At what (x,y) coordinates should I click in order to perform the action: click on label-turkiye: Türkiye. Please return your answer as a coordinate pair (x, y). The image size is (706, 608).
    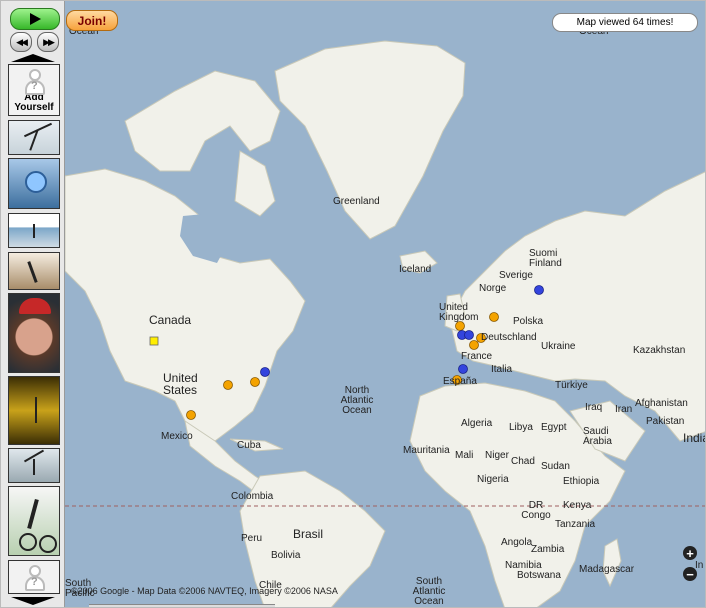
    Looking at the image, I should click on (571, 385).